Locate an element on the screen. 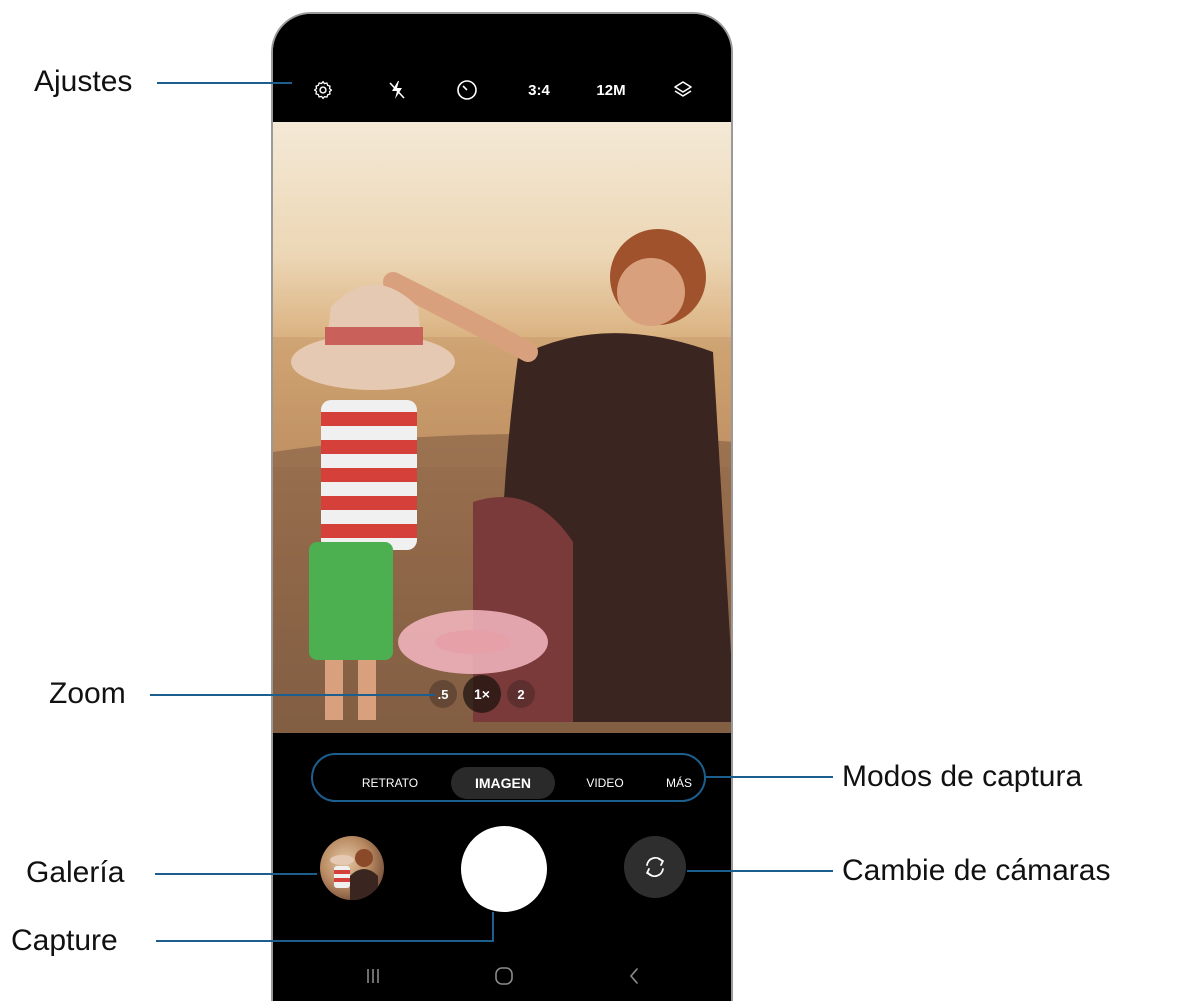 This screenshot has width=1196, height=1001. gallery-preview-image is located at coordinates (354, 874).